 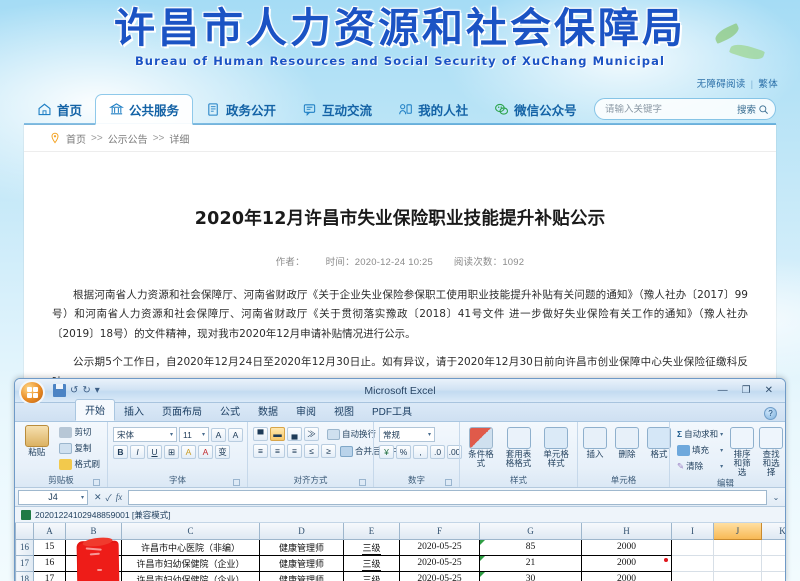 I want to click on tab-insert: 插入, so click(x=134, y=411).